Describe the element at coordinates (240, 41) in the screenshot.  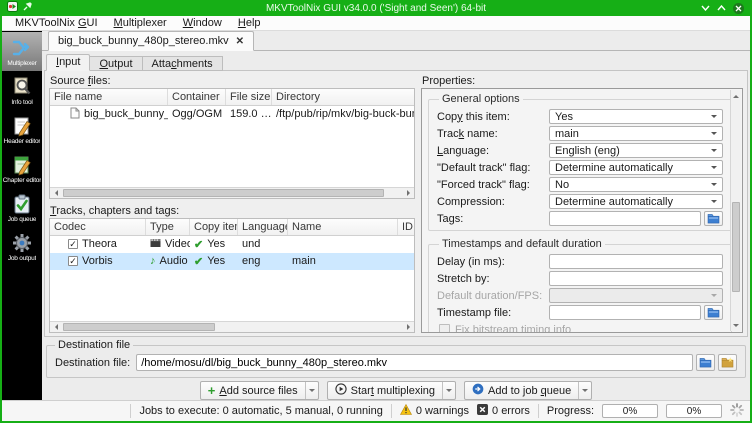
I see `close-tab-icon: ✕` at that location.